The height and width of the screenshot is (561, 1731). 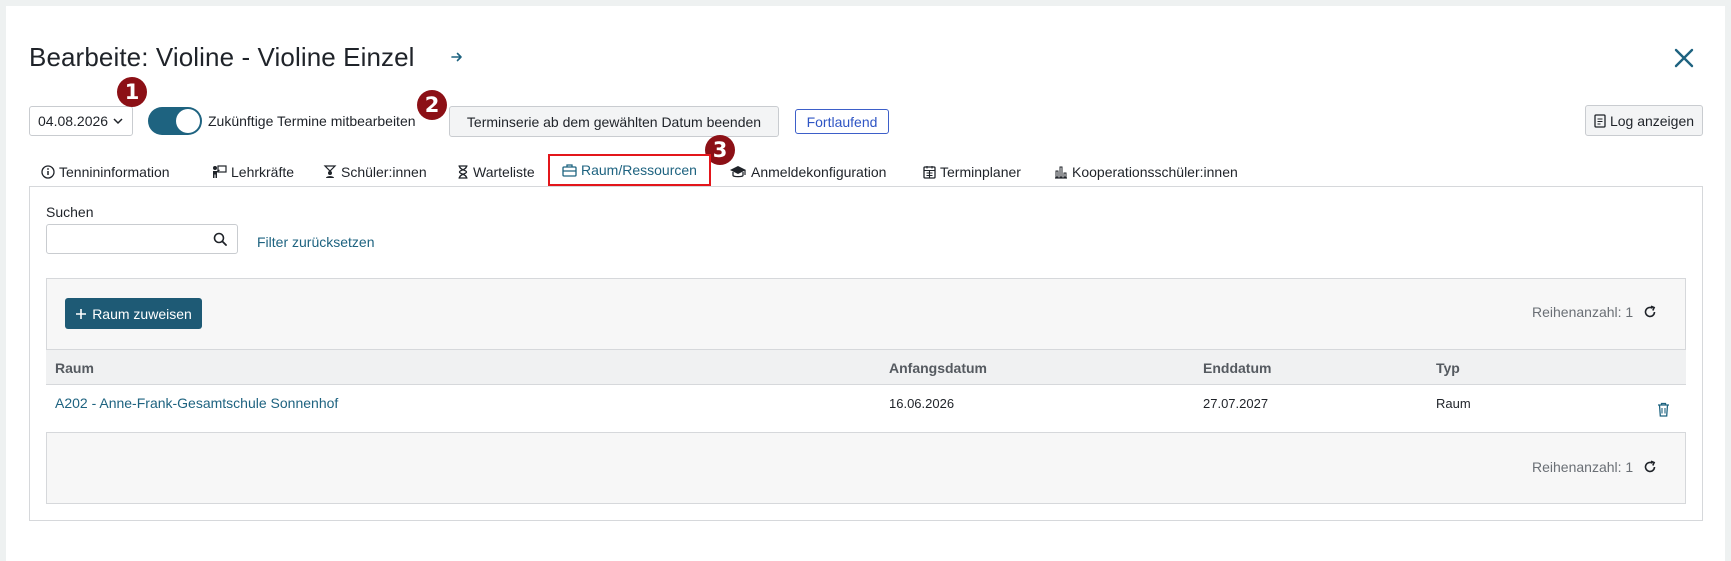 What do you see at coordinates (922, 403) in the screenshot?
I see `start-date-cell: 16.06.2026` at bounding box center [922, 403].